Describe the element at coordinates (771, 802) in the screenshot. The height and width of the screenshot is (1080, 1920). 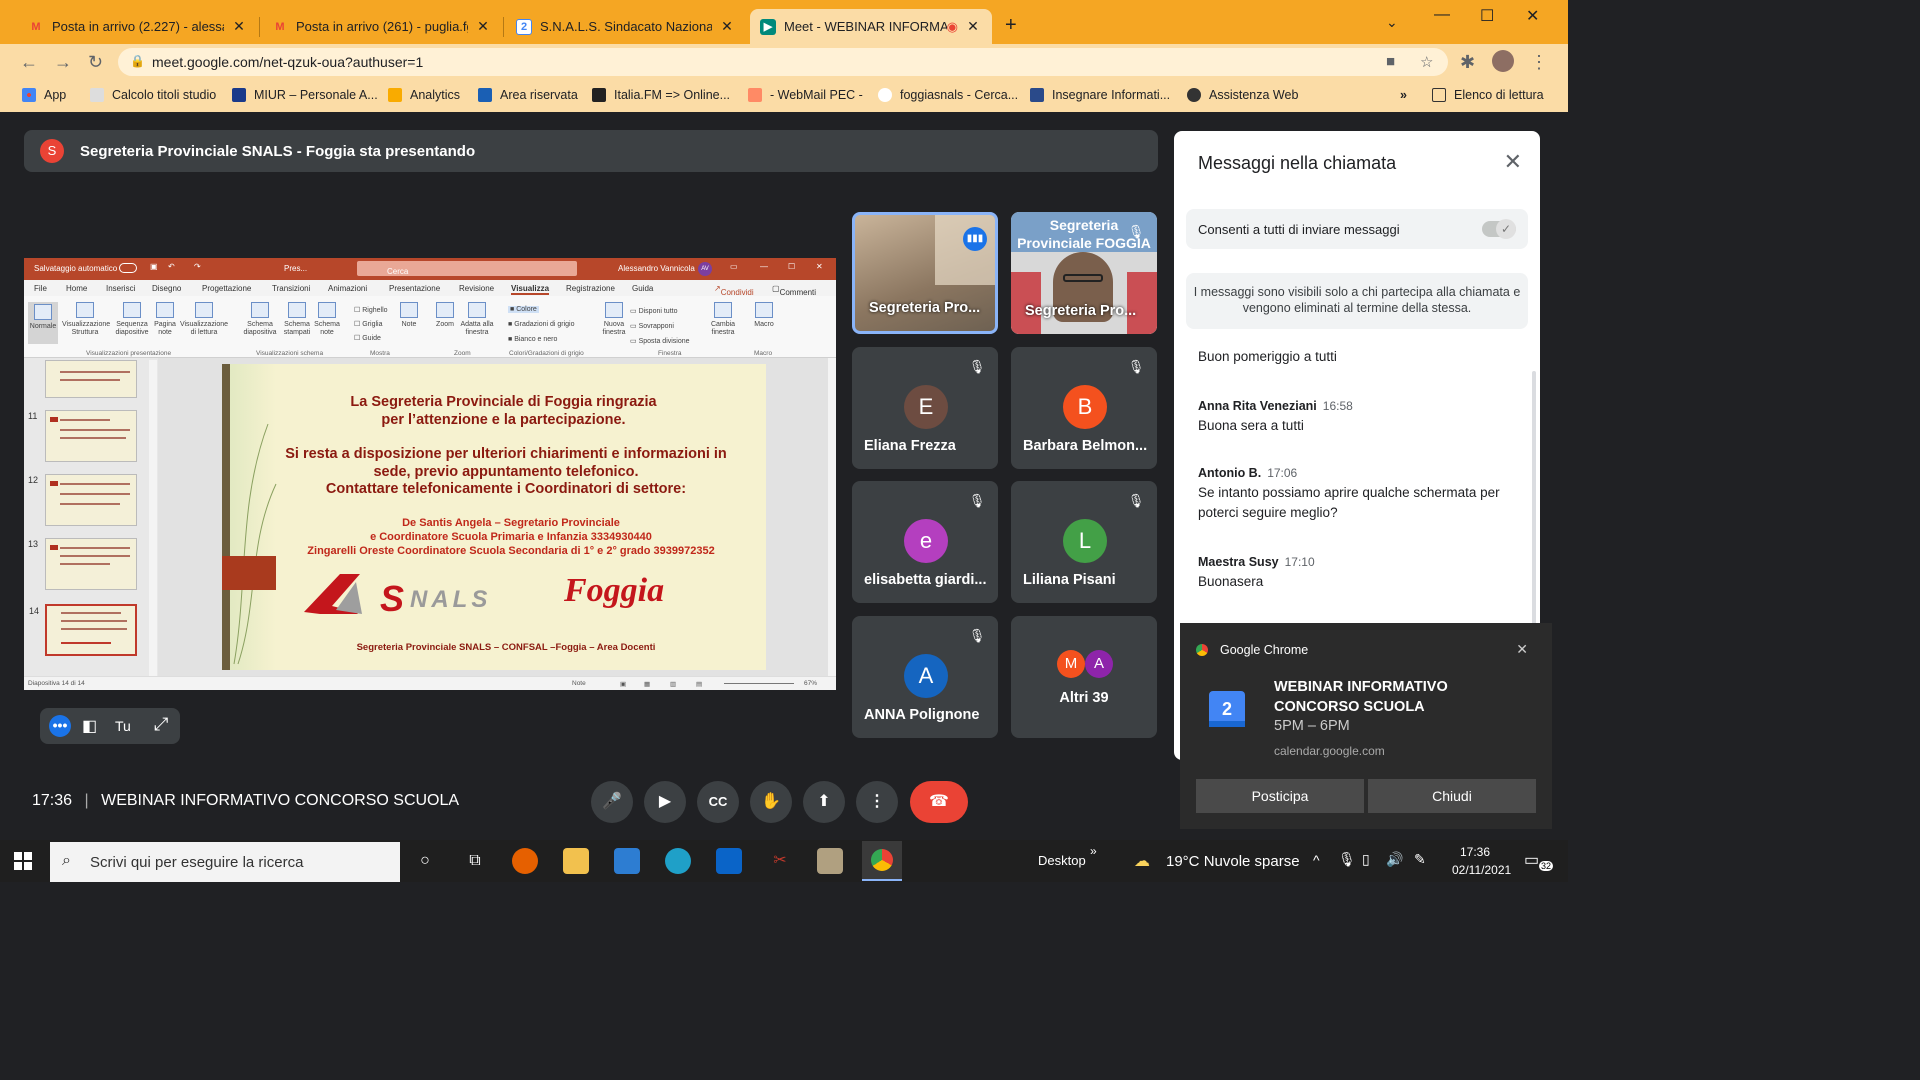
I see `raise-hand-icon: ✋` at that location.